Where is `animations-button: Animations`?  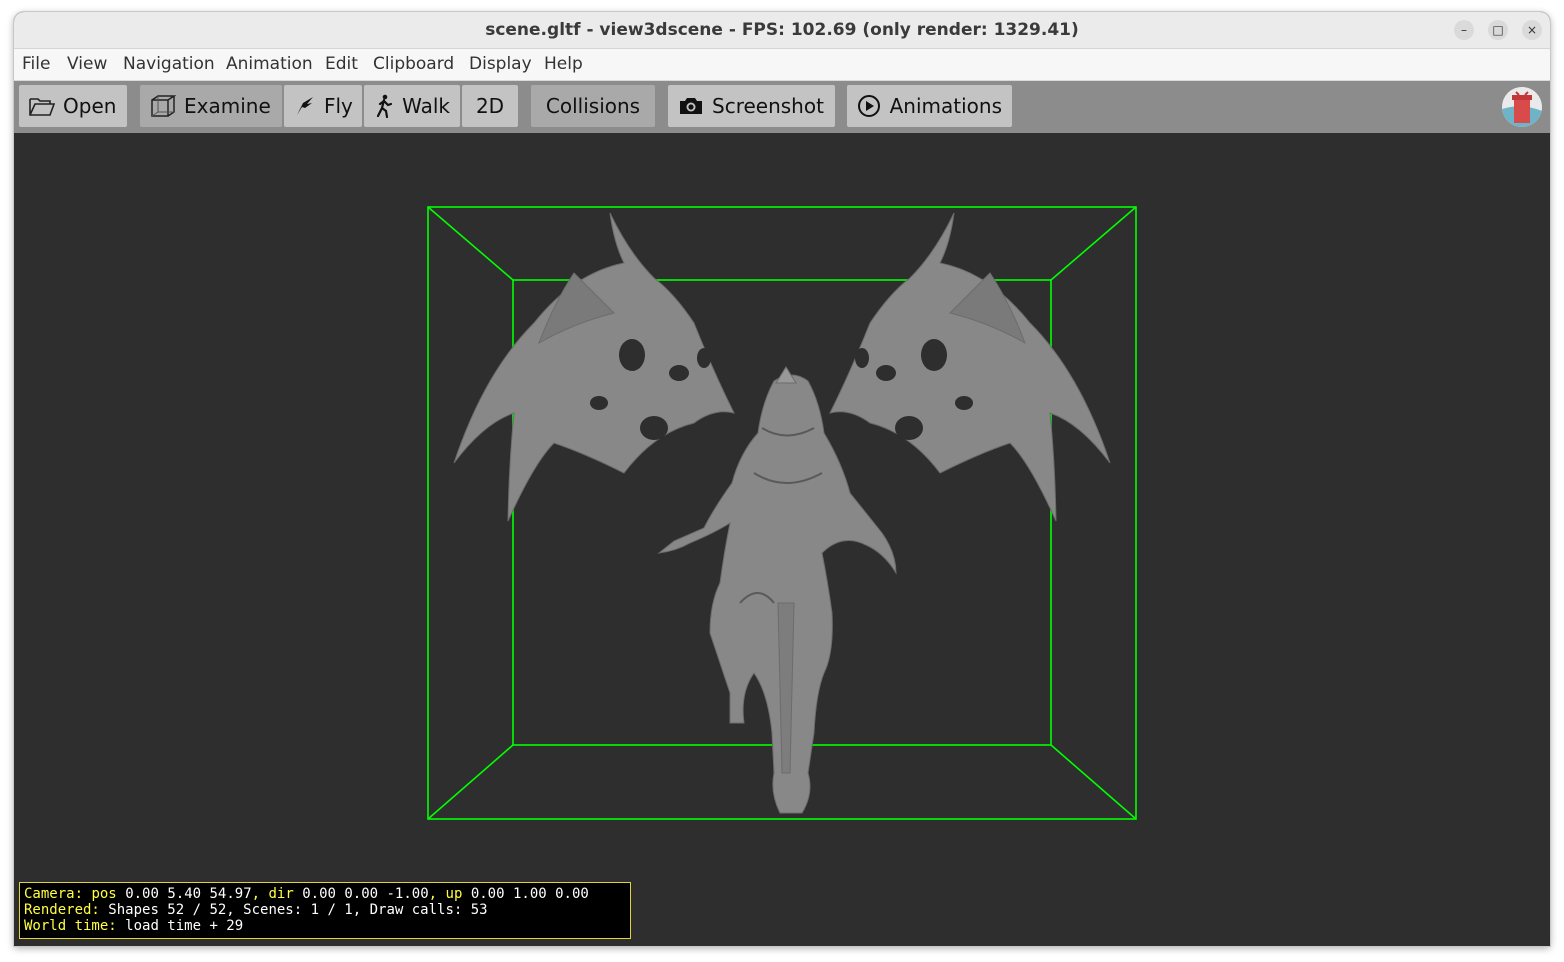
animations-button: Animations is located at coordinates (929, 106).